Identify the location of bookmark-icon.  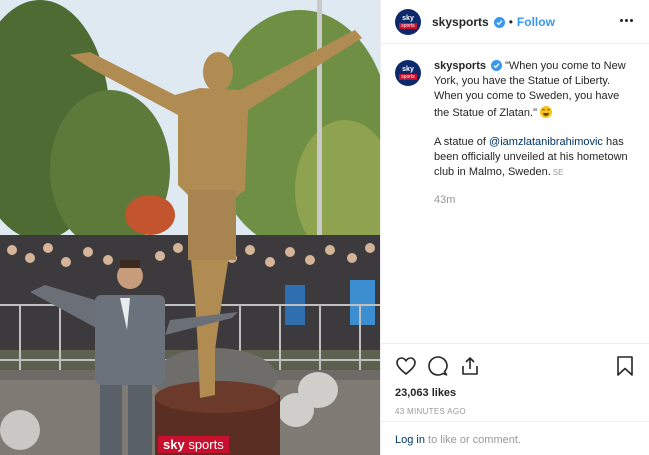
(625, 366).